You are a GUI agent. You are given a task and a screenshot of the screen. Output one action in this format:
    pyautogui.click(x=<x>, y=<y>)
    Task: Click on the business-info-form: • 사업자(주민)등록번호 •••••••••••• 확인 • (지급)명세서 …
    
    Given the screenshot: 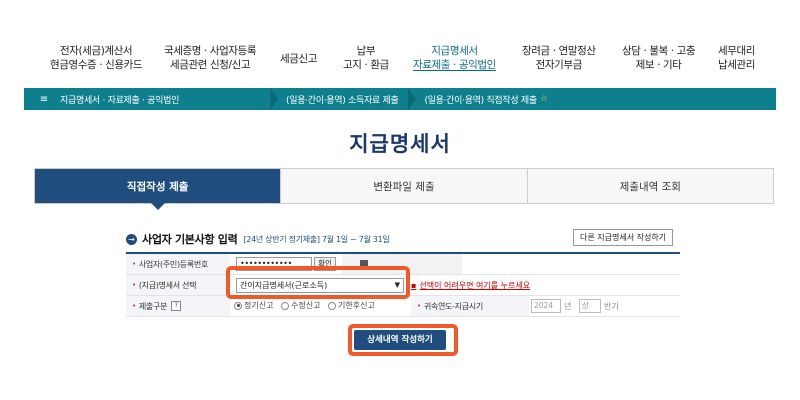 What is the action you would take?
    pyautogui.click(x=403, y=284)
    